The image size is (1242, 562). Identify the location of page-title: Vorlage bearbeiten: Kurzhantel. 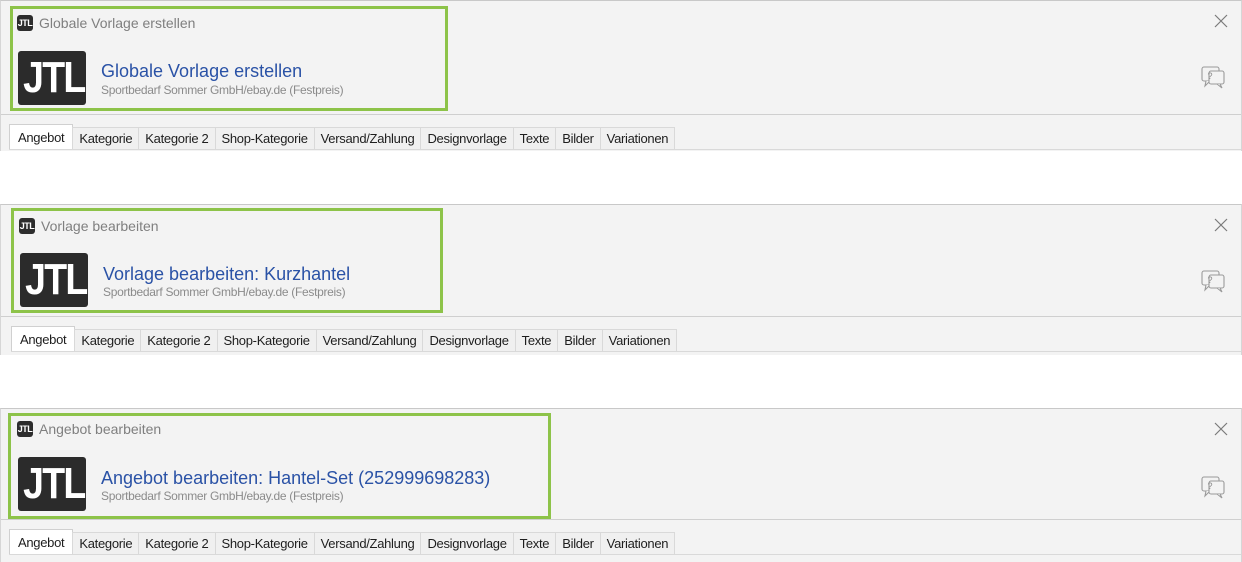
(227, 274).